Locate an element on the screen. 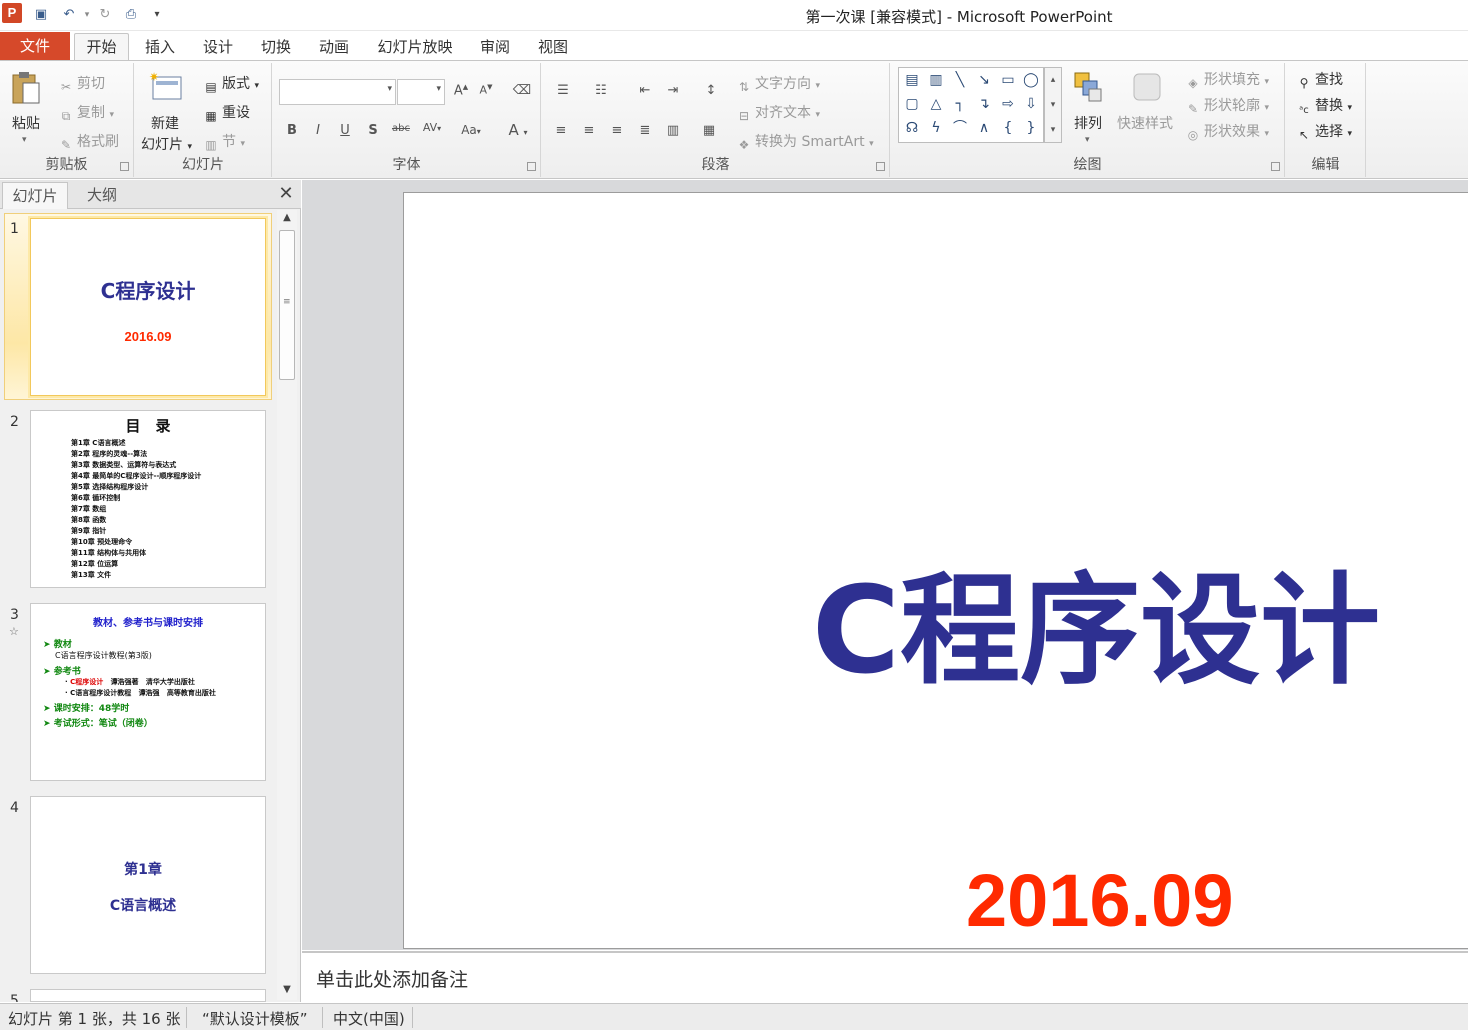  pane-scrollbar: ▲ ≡ ▼ is located at coordinates (287, 605).